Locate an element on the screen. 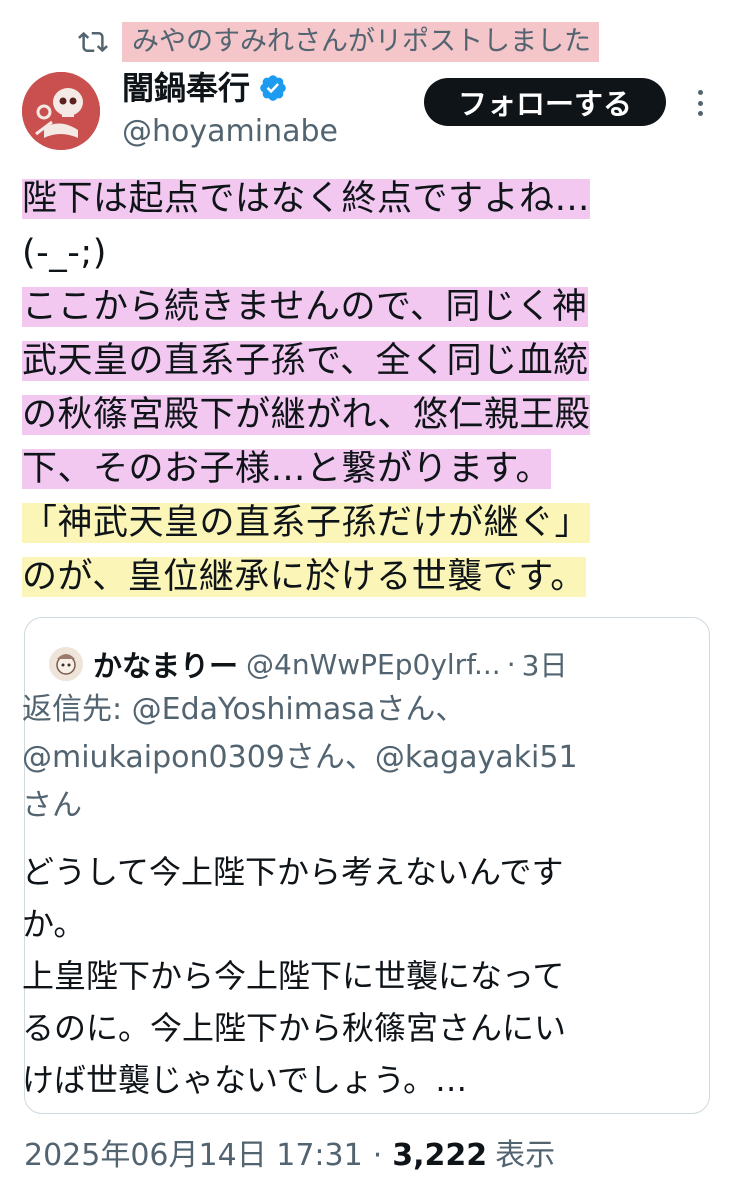  quoted-tweet-date: 3日 is located at coordinates (545, 664).